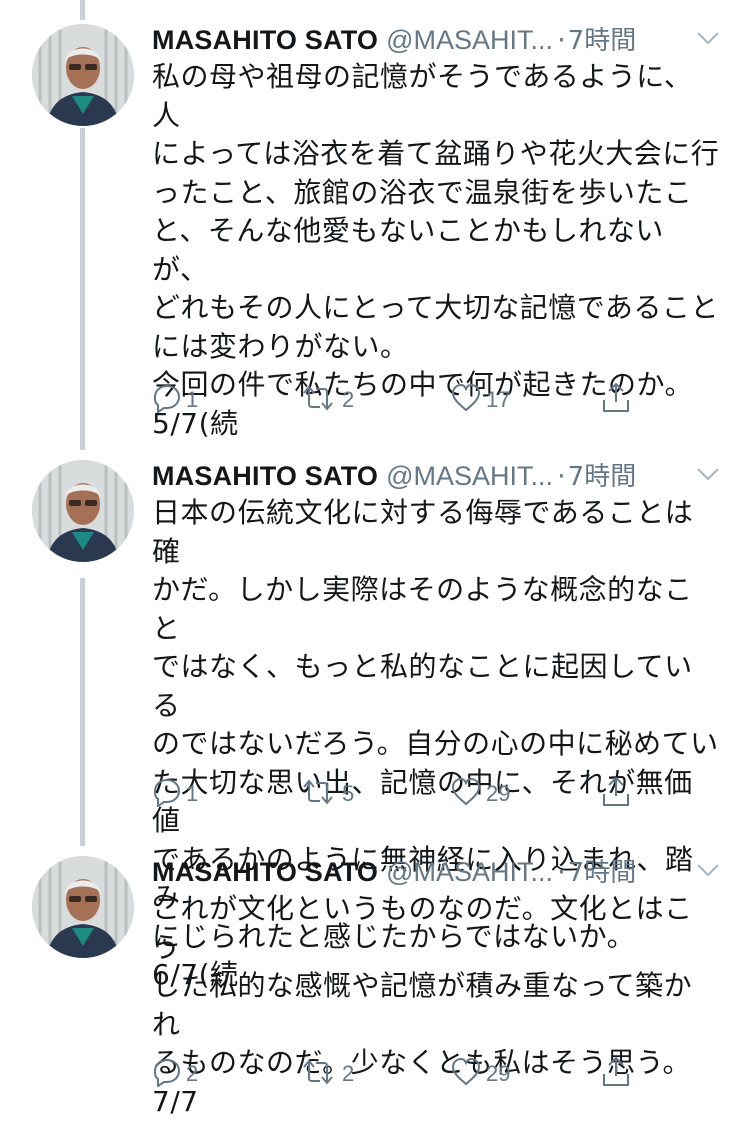 This screenshot has height=1121, width=750. I want to click on like-button: 17, so click(480, 400).